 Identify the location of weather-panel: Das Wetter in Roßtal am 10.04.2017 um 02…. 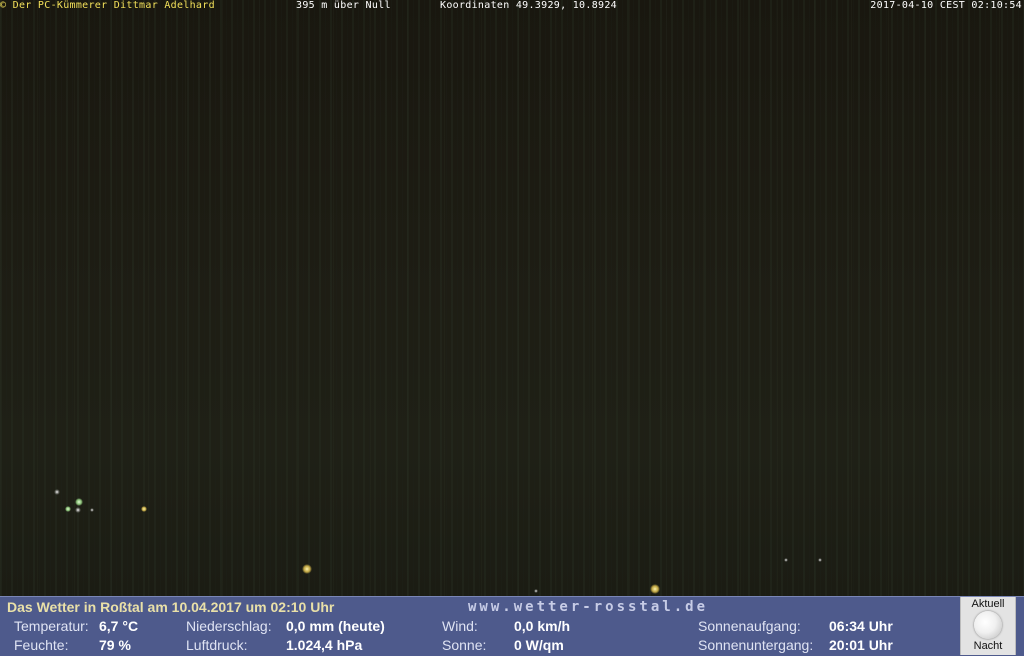
(512, 626).